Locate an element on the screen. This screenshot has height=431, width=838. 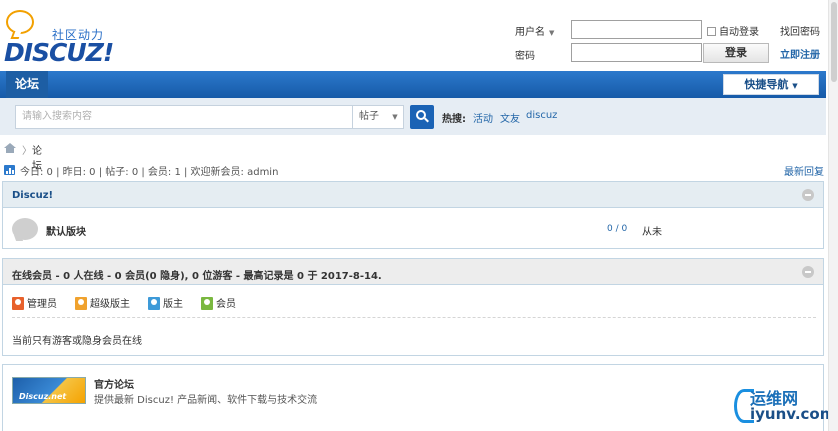
main-nav: 论坛 快捷导航 ▼ is located at coordinates (413, 84).